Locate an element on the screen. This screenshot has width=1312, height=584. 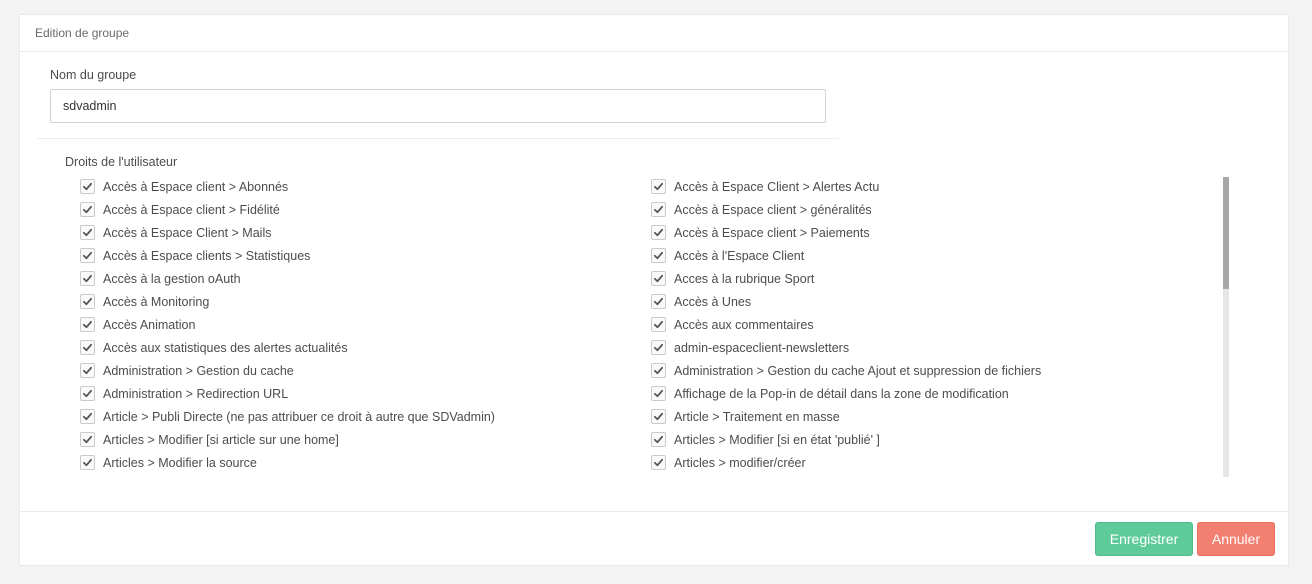
right-label: Accès à Espace clients > Statistiques is located at coordinates (207, 255).